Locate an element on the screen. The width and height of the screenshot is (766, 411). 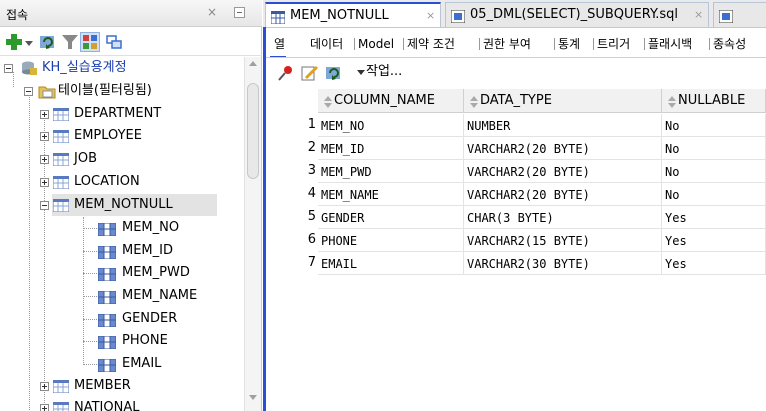
table-row: 1 MEM_NO NUMBER No is located at coordinates (516, 125).